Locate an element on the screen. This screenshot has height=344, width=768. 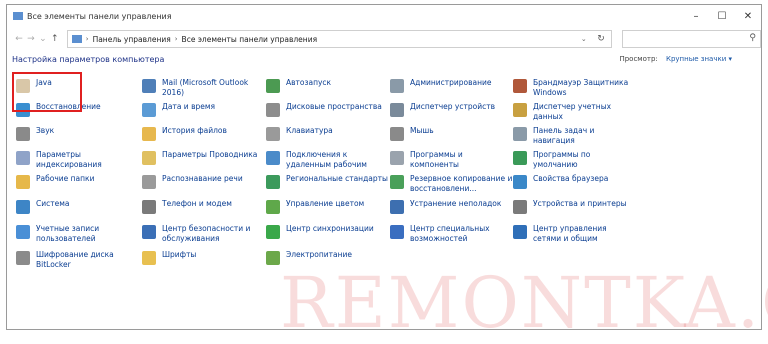
item-label: Параметры индексирования is located at coordinates (69, 159).